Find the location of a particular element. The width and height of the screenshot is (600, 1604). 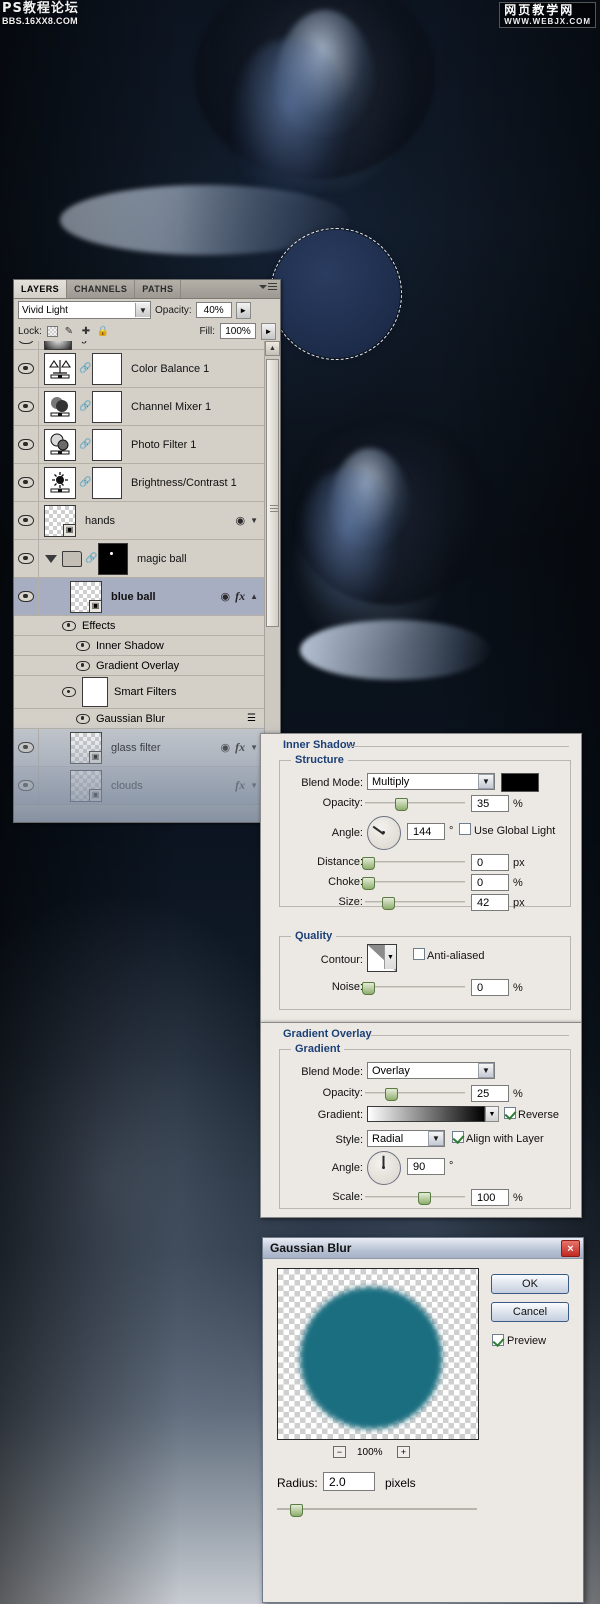

choke-input: 0 is located at coordinates (490, 882).